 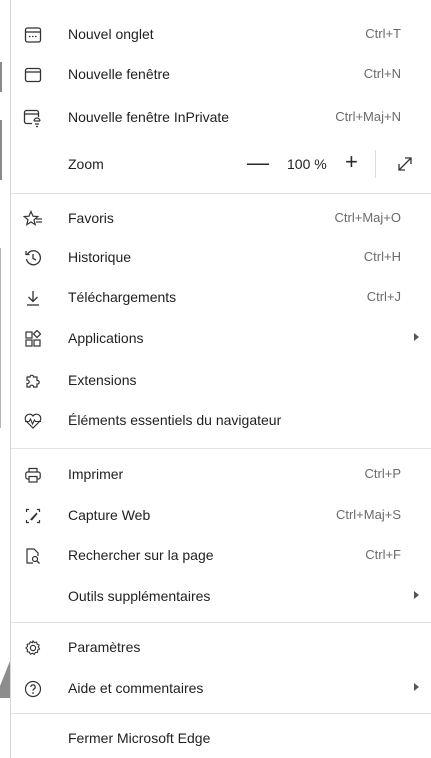 I want to click on menu-item-zoom: Zoom — 100 % +, so click(x=221, y=164).